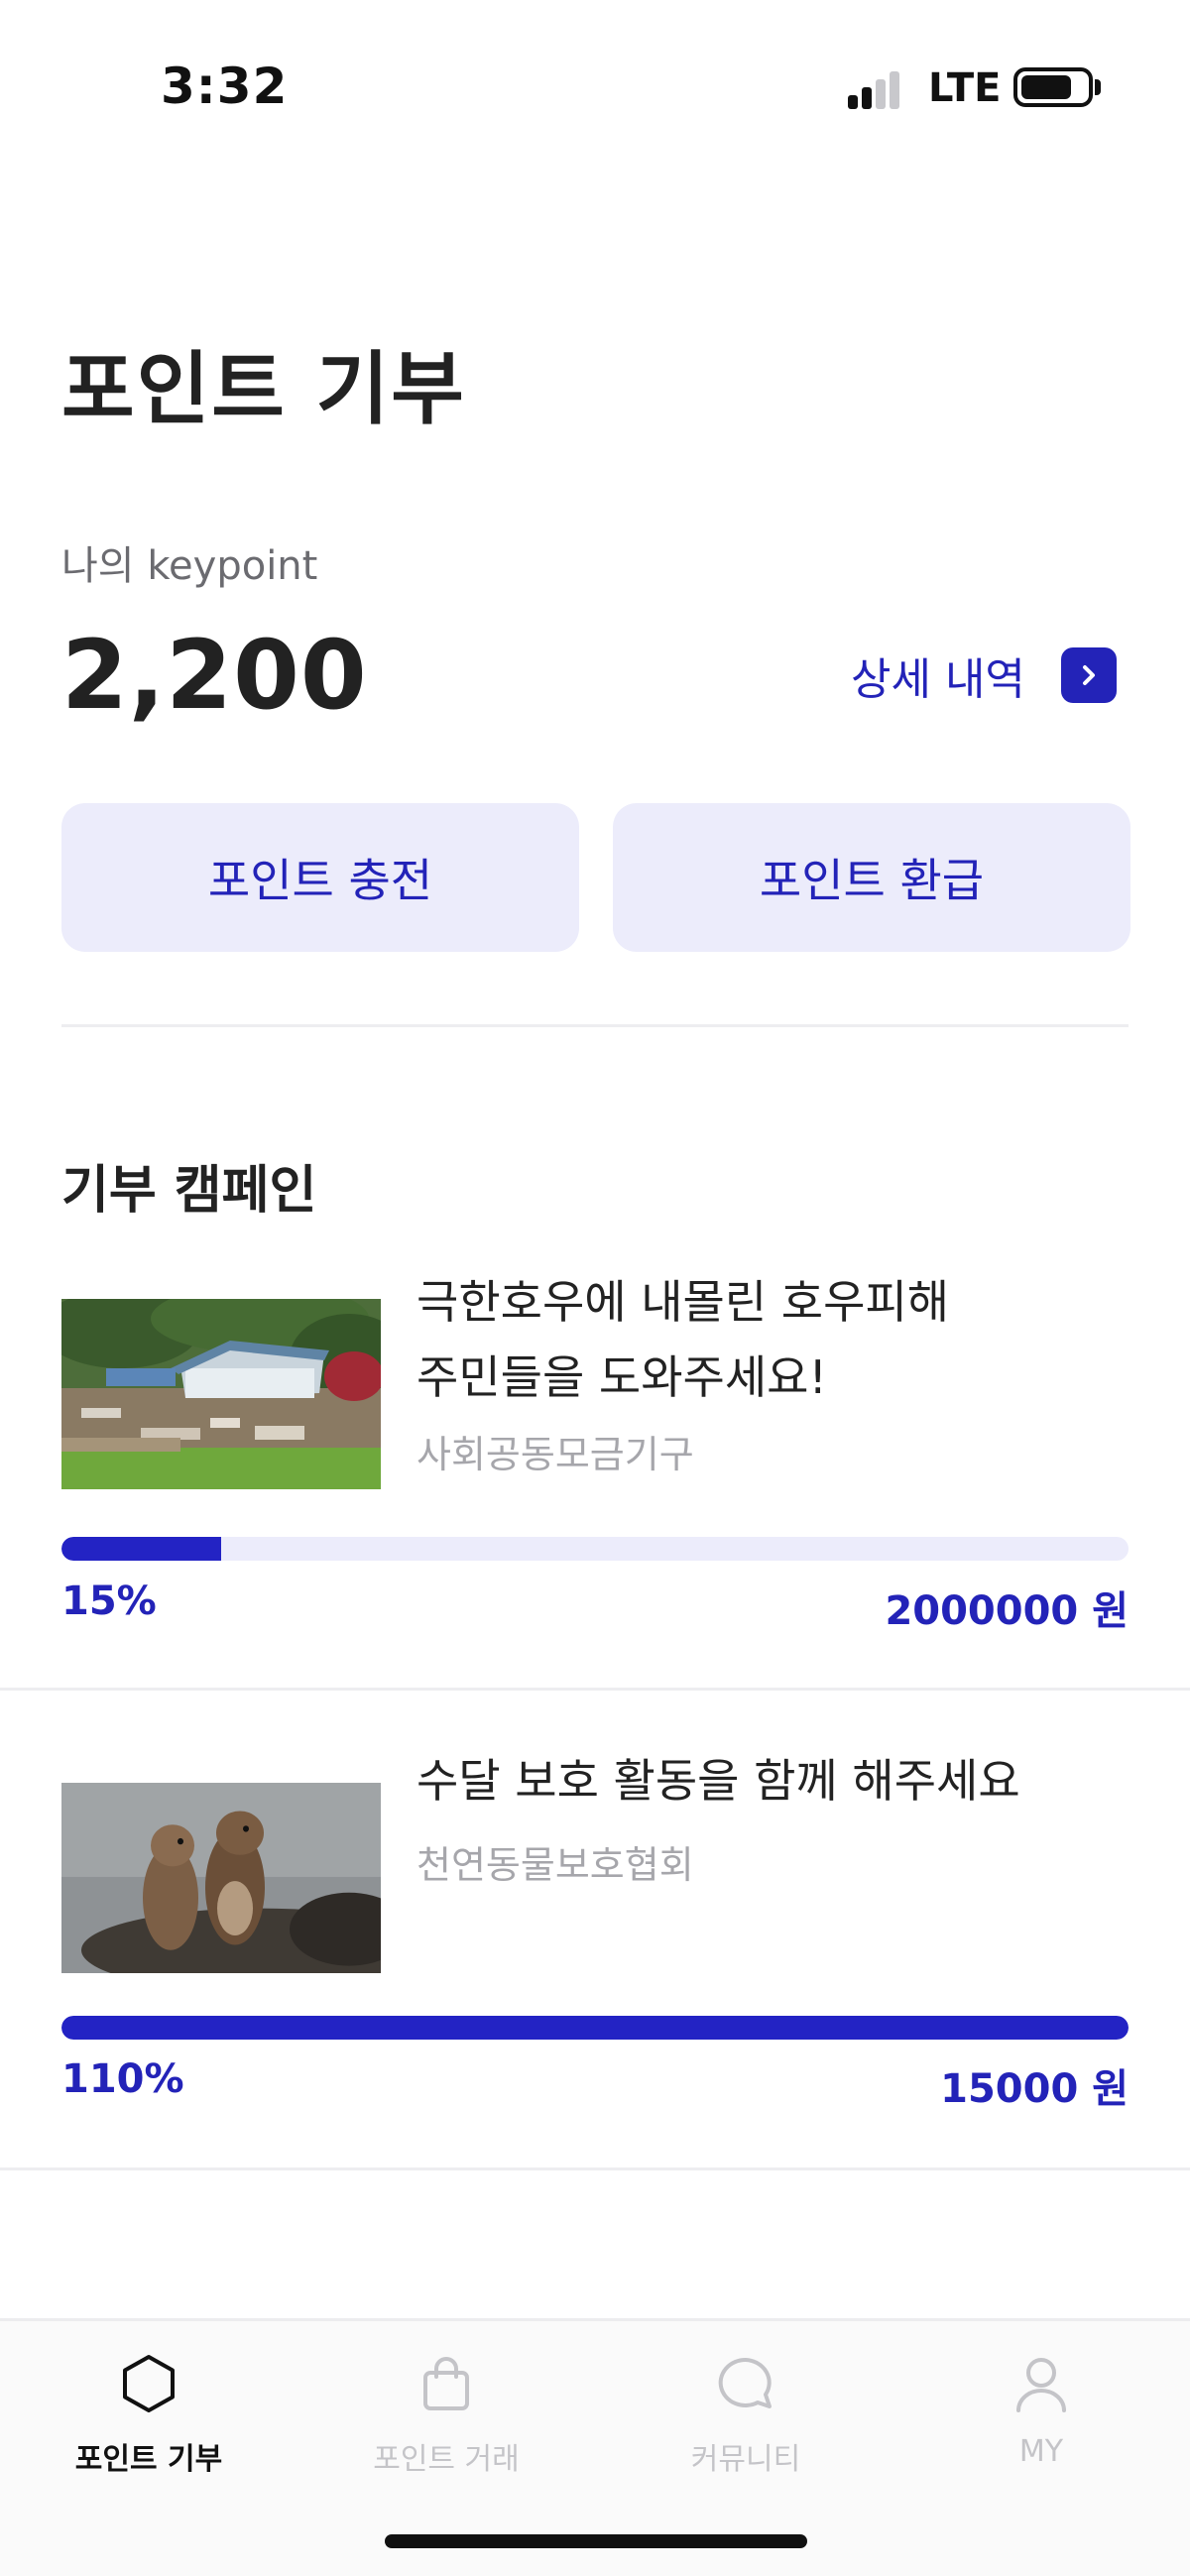 The height and width of the screenshot is (2576, 1190). What do you see at coordinates (621, 1377) in the screenshot?
I see `campaign-title-line2: 주민들을 도와주세요!` at bounding box center [621, 1377].